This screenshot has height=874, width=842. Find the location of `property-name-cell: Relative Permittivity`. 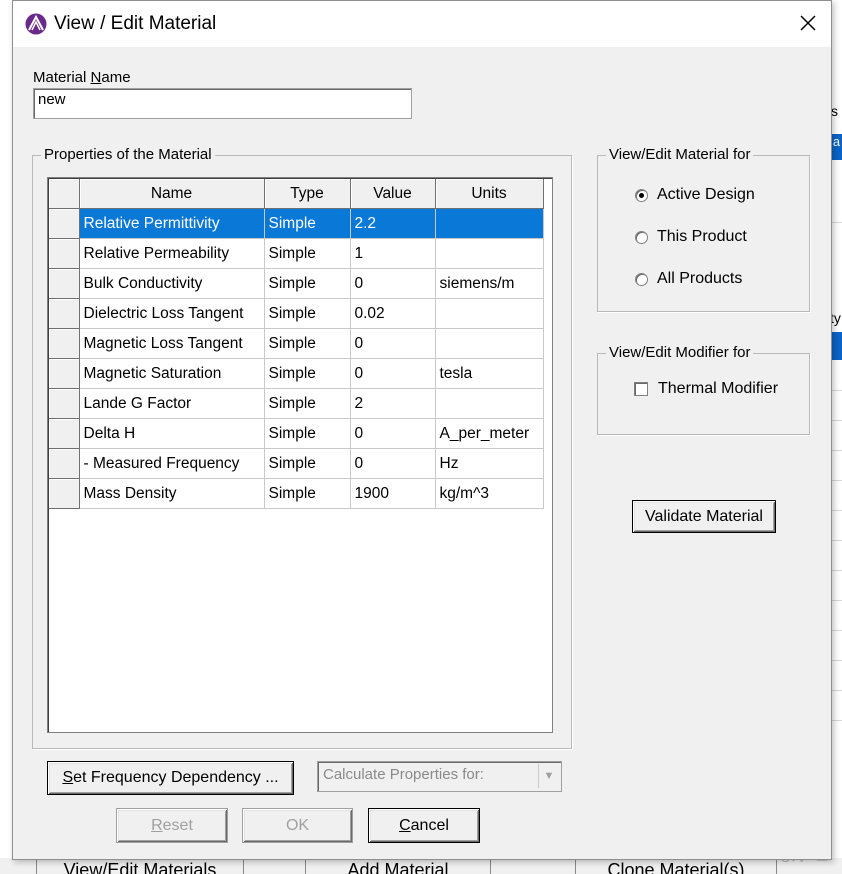

property-name-cell: Relative Permittivity is located at coordinates (172, 223).